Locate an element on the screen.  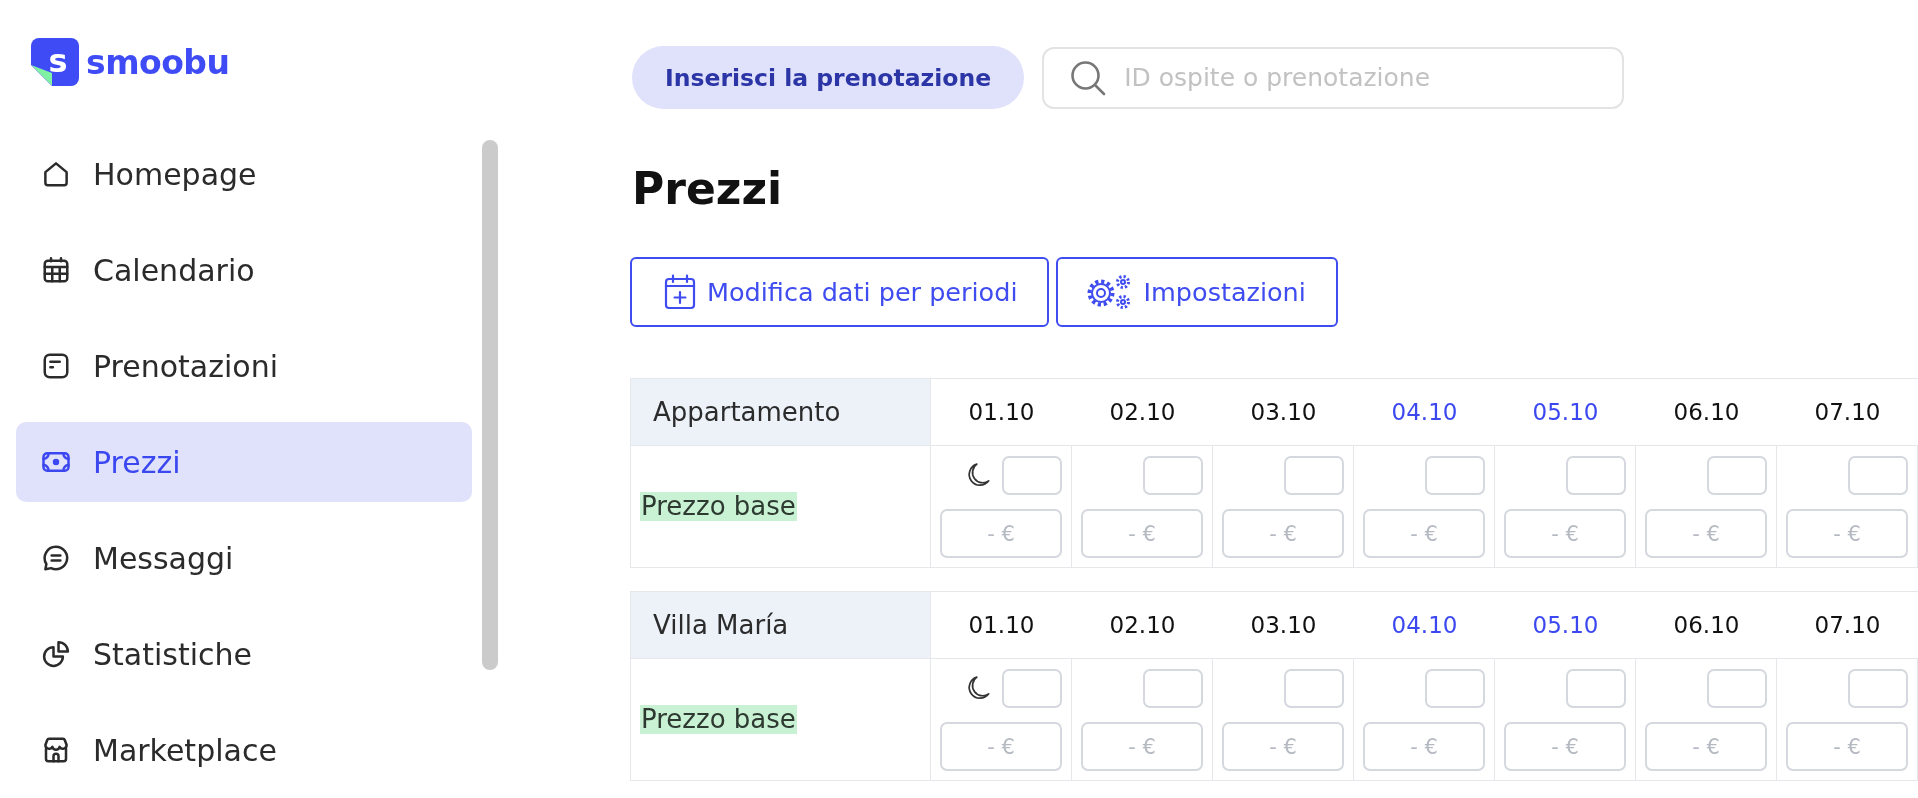
logo-mark: s is located at coordinates (55, 62).